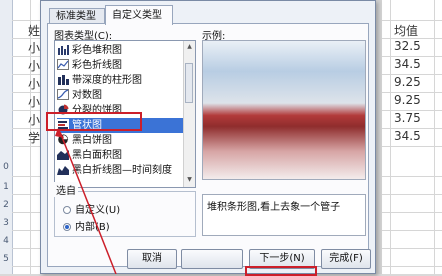 The image size is (442, 276). I want to click on source-group-label: 选自, so click(66, 189).